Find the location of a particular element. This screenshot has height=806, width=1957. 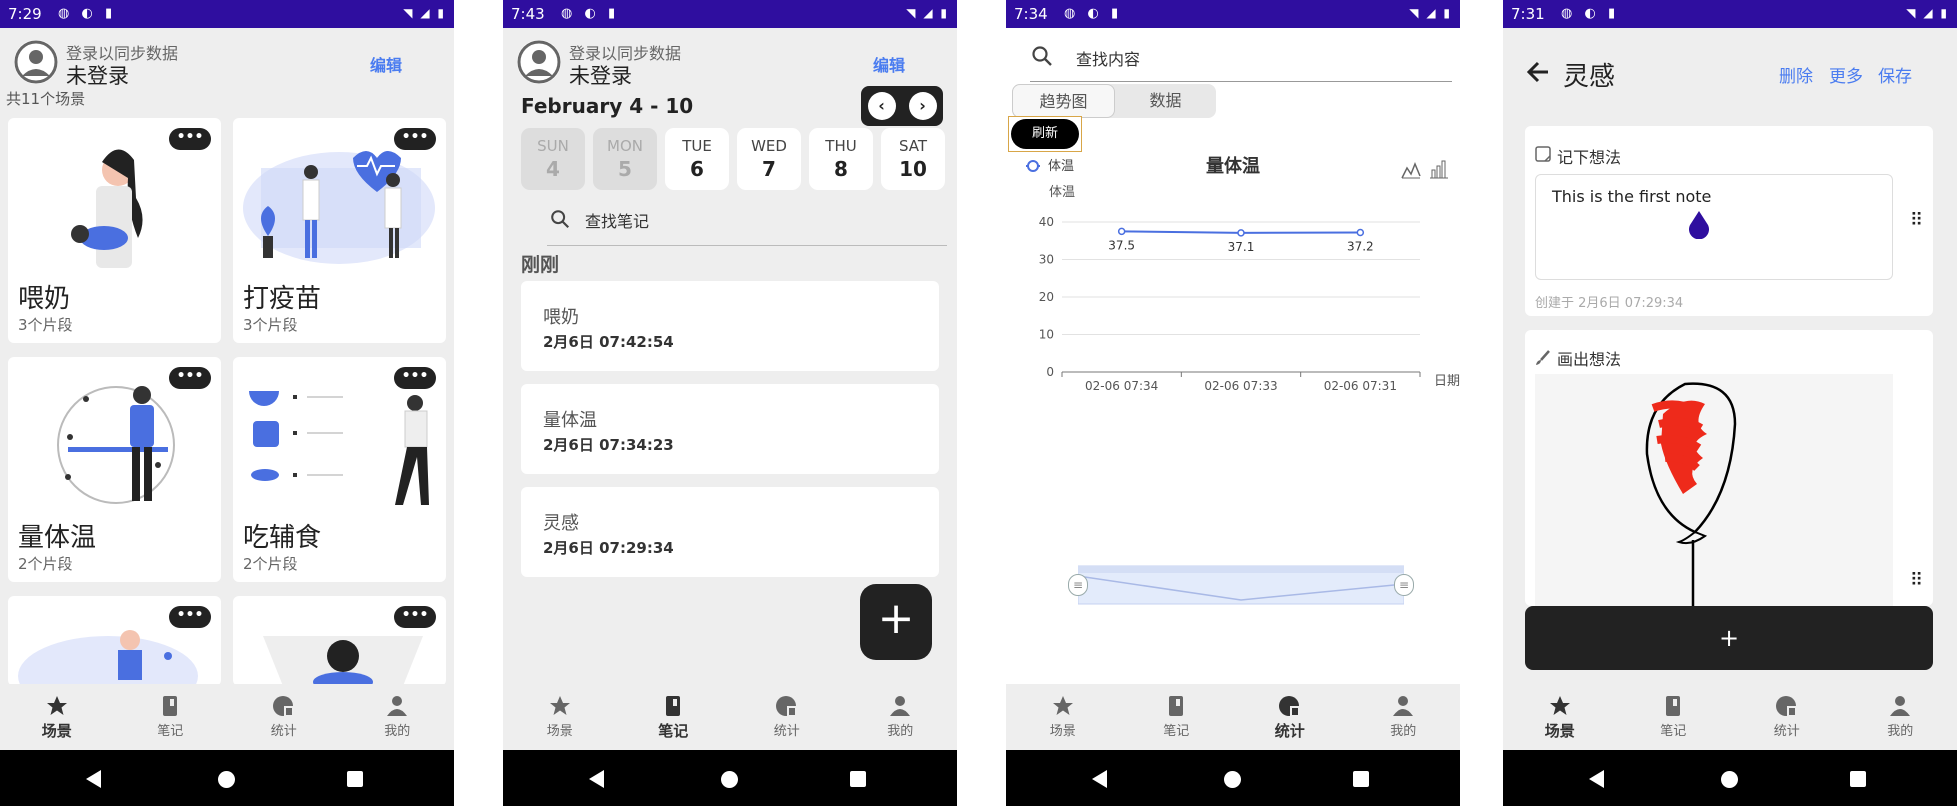

day-wed: WED 7 is located at coordinates (769, 159).